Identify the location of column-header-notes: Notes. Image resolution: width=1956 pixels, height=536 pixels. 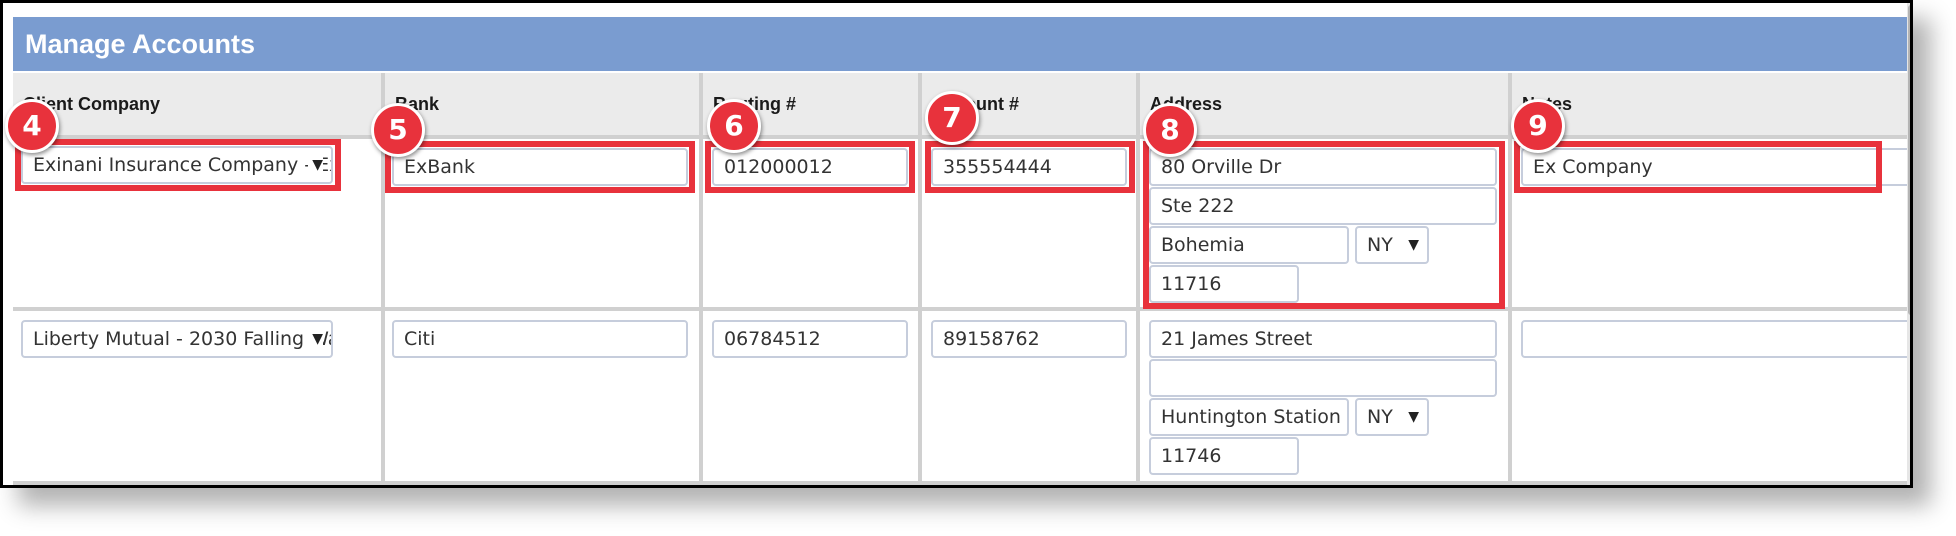
(1710, 104).